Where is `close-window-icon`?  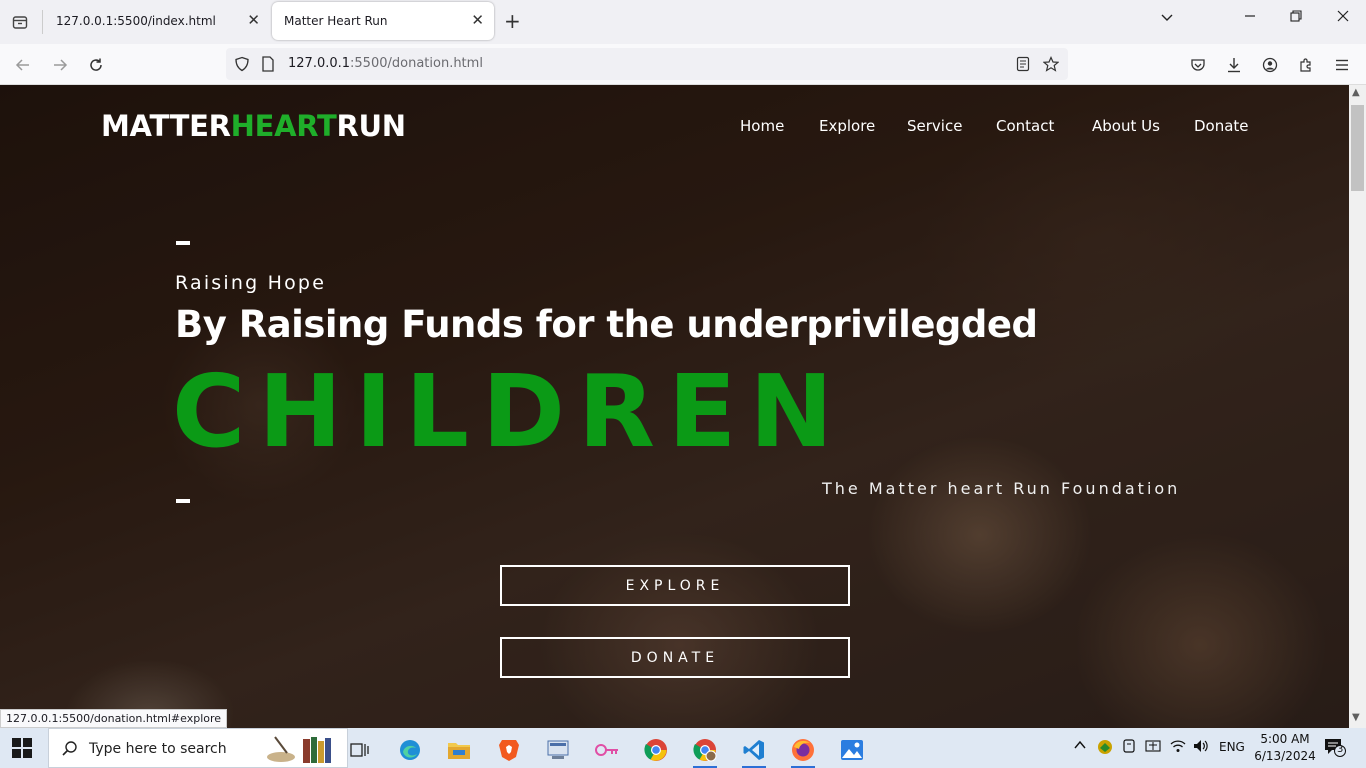
close-window-icon is located at coordinates (1343, 18).